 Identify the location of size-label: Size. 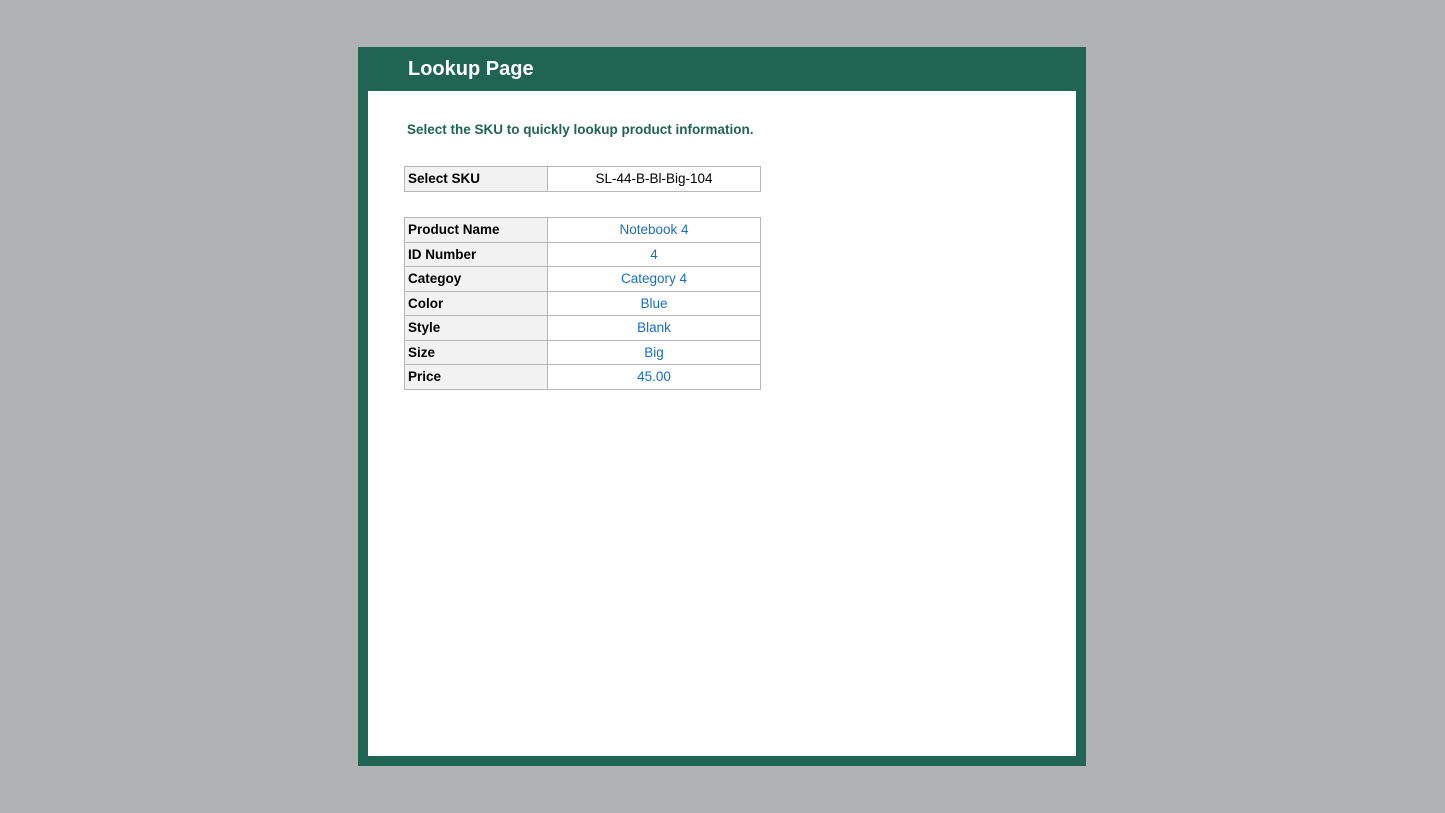
(476, 352).